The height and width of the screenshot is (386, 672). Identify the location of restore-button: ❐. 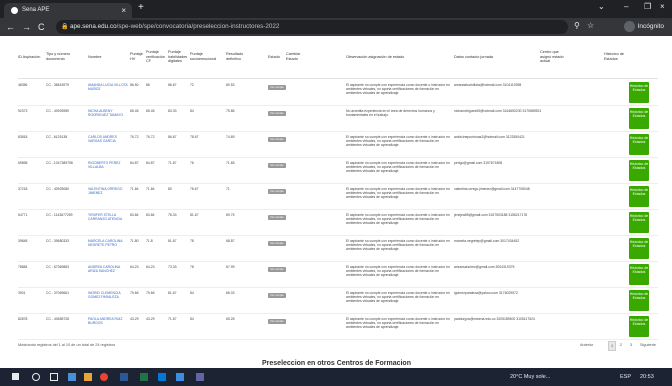
(647, 6).